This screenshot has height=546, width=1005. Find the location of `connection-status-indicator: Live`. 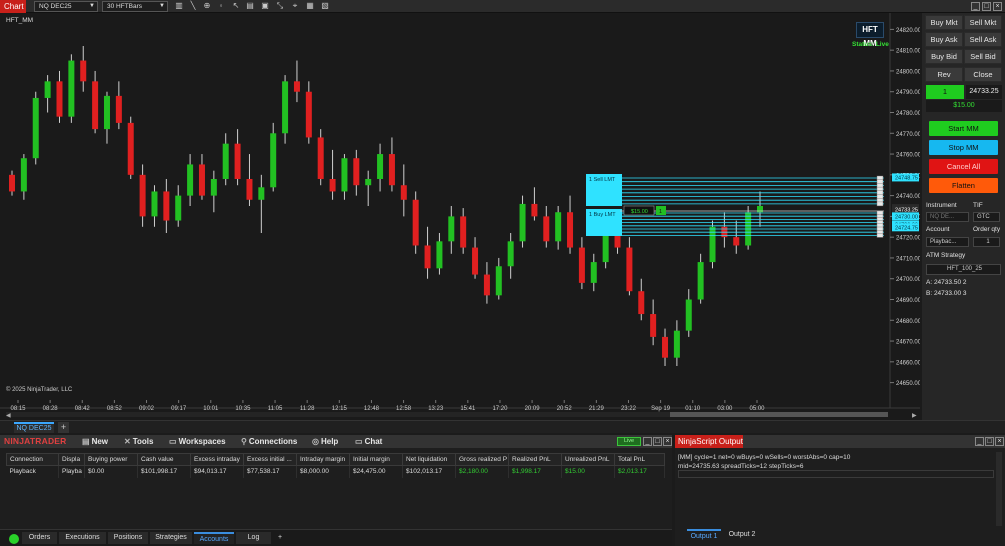

connection-status-indicator: Live is located at coordinates (629, 441).